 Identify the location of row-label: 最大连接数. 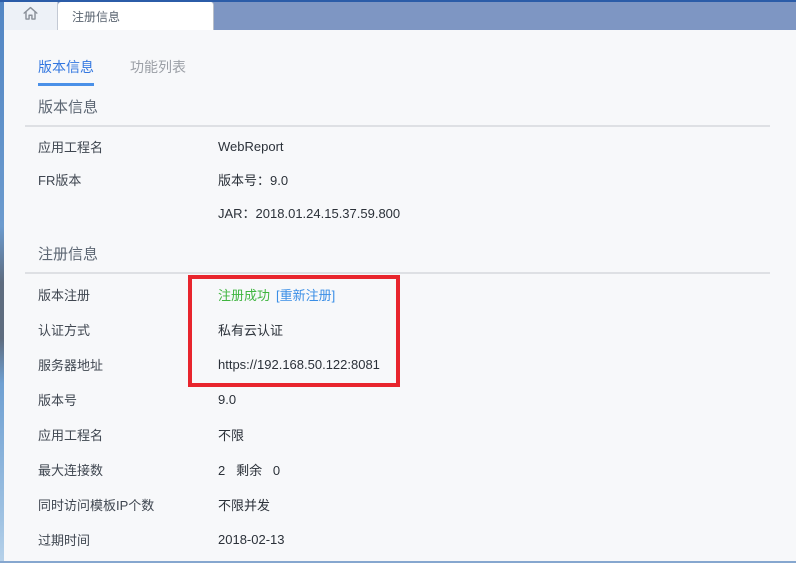
(71, 470).